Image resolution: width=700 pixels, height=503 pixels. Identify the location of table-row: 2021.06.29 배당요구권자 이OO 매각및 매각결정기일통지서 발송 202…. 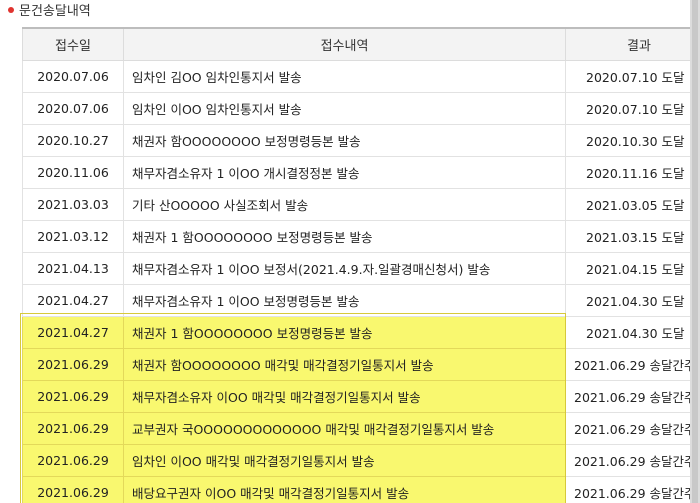
(356, 489).